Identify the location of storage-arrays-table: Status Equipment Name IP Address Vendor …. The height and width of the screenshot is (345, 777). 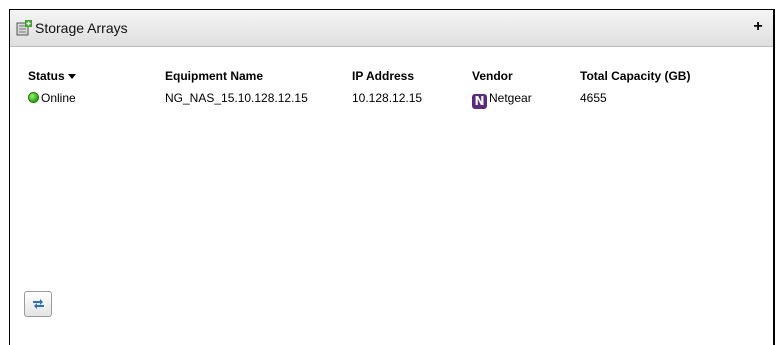
(388, 90).